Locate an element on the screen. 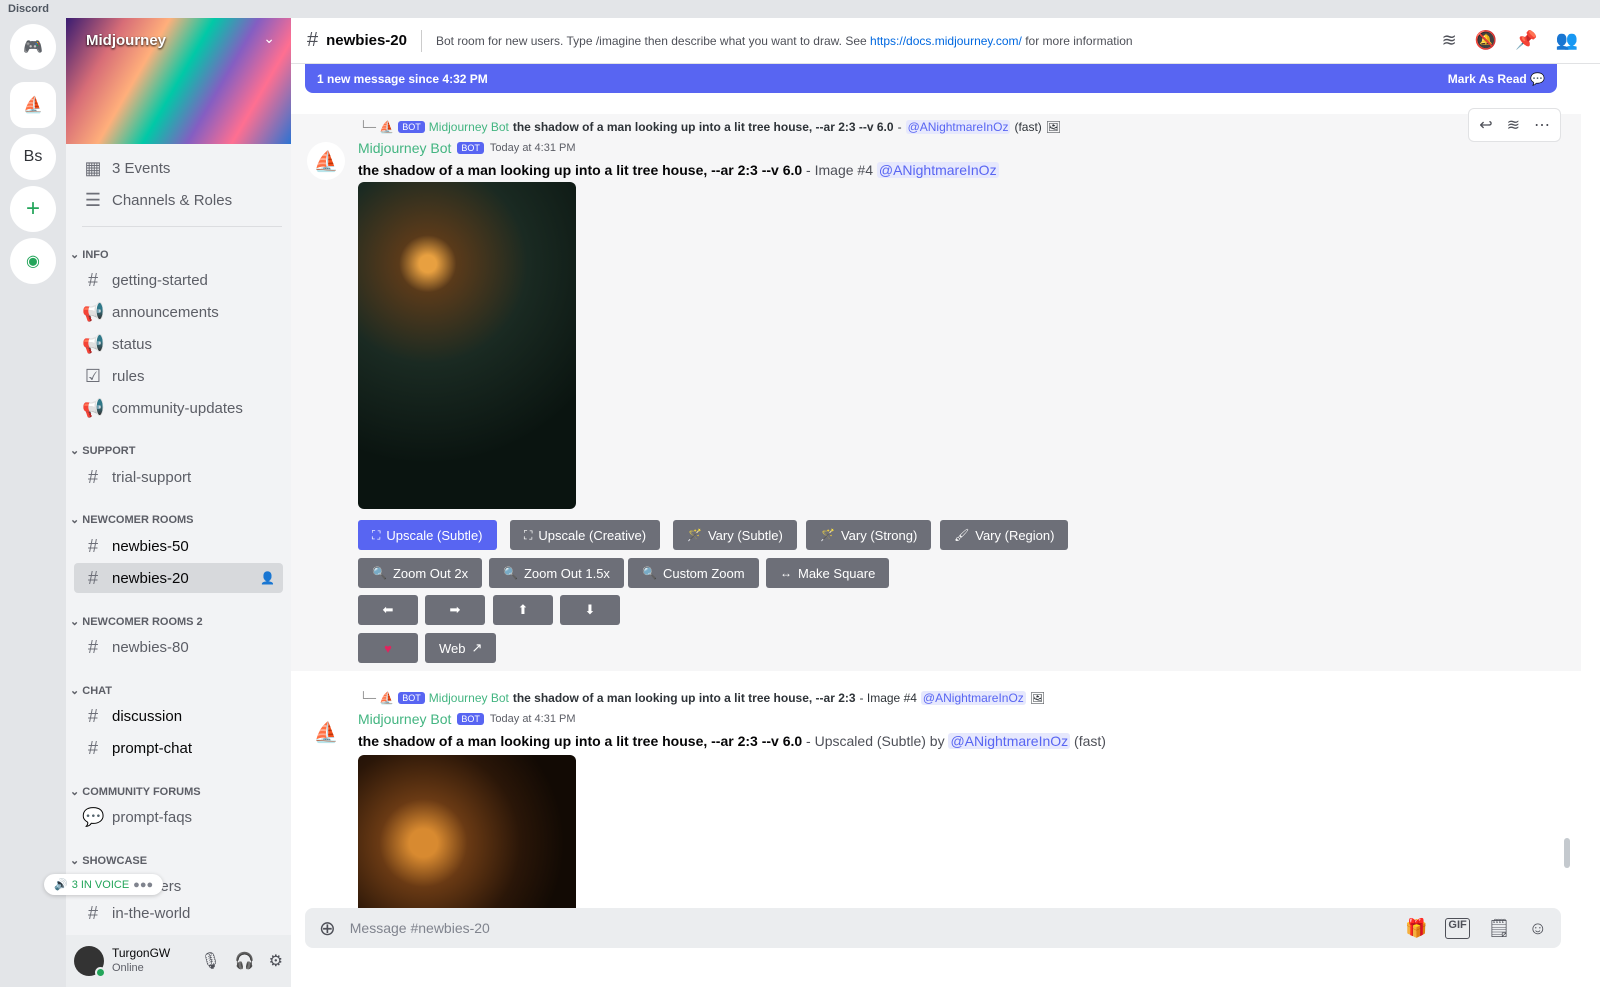 This screenshot has height=987, width=1600. category-support: ⌄ SUPPORT is located at coordinates (102, 450).